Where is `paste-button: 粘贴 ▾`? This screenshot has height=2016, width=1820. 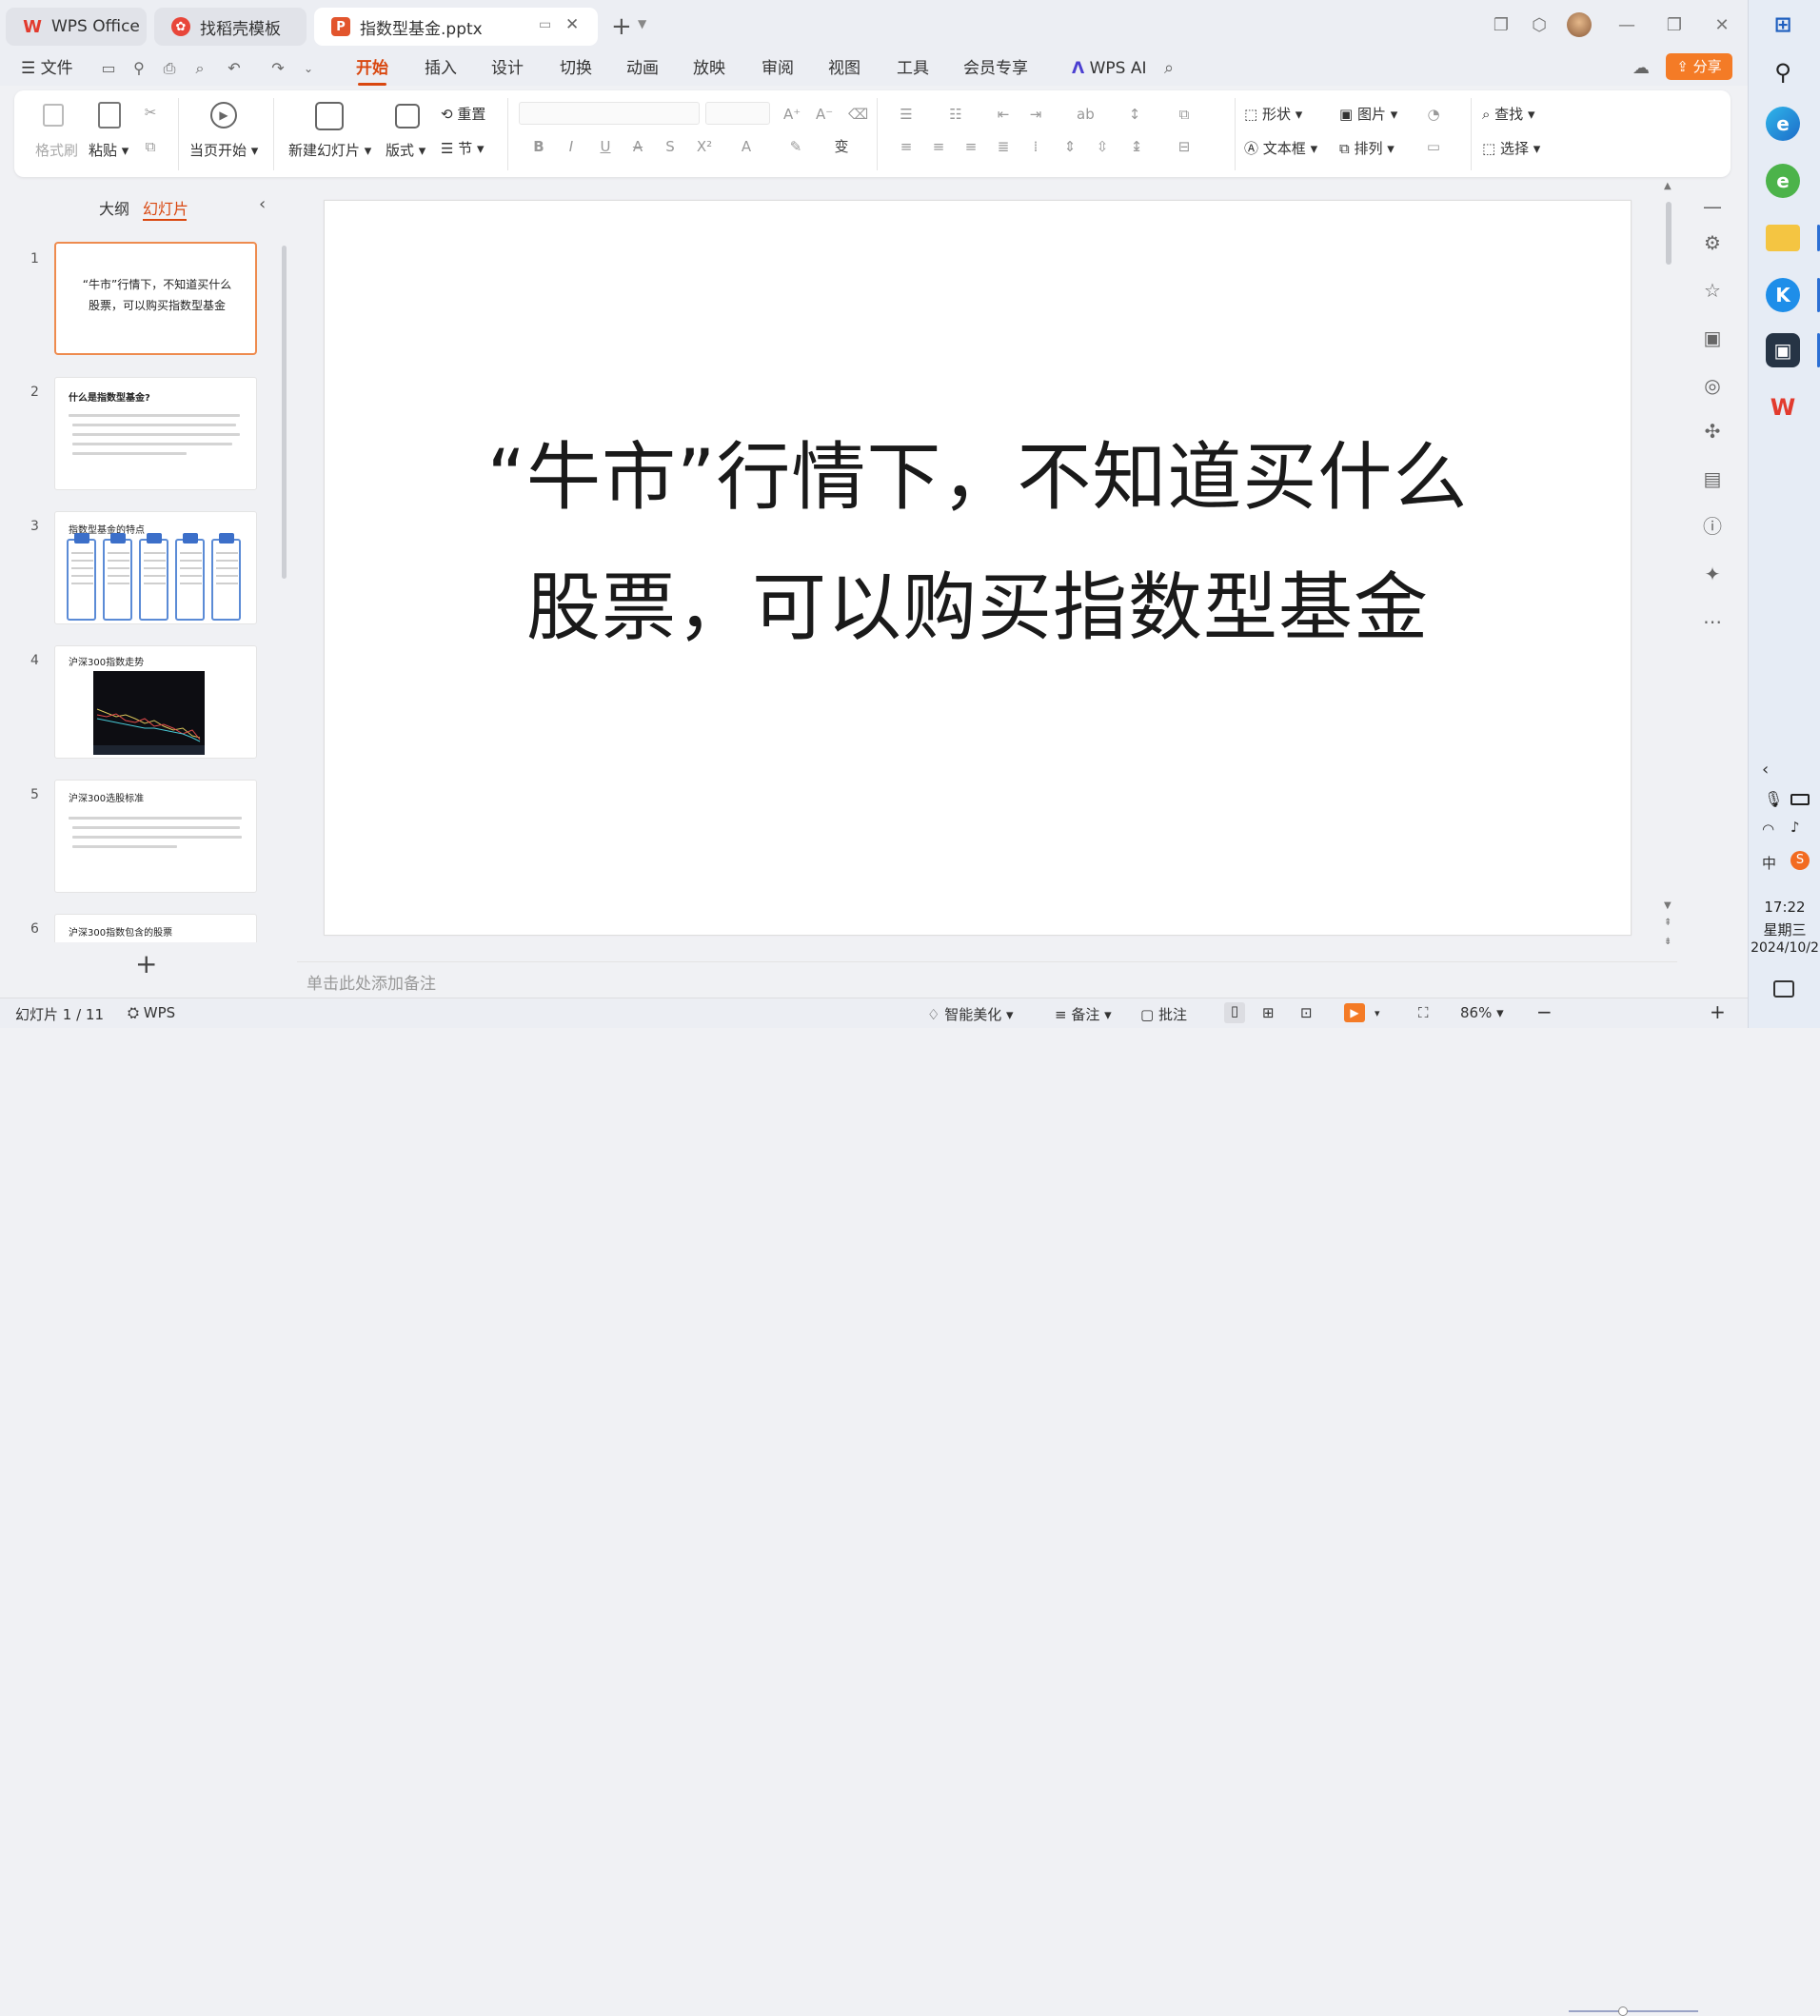
paste-button: 粘贴 ▾ is located at coordinates (109, 150).